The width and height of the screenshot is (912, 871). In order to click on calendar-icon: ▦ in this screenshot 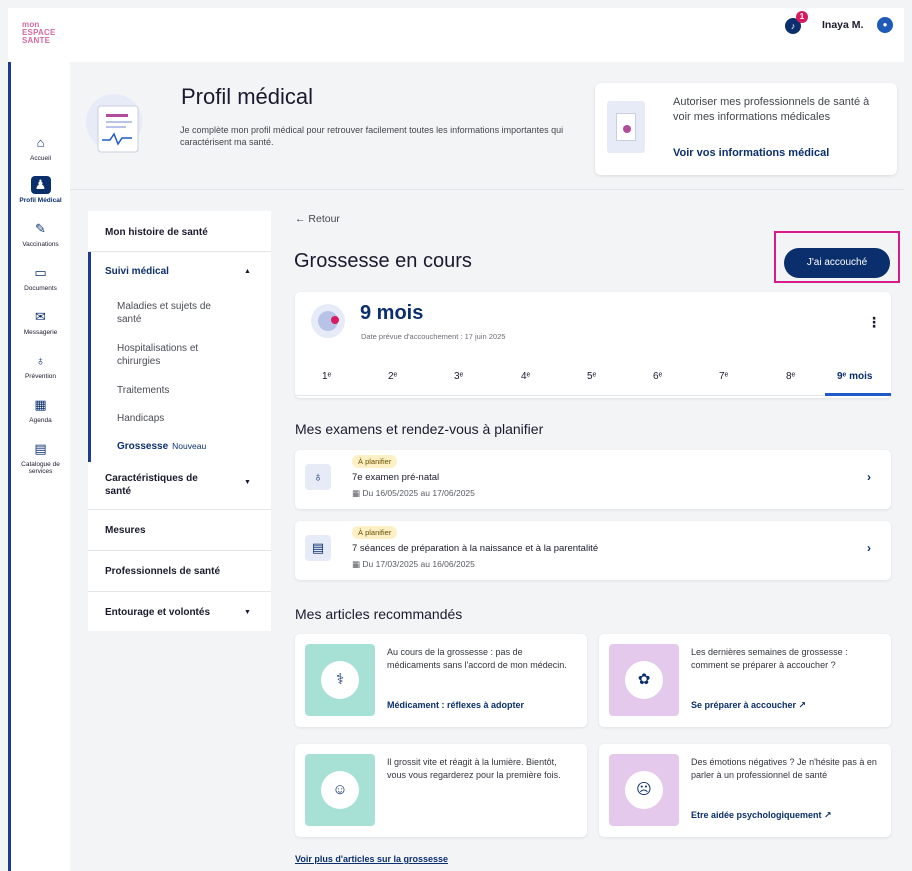, I will do `click(40, 404)`.